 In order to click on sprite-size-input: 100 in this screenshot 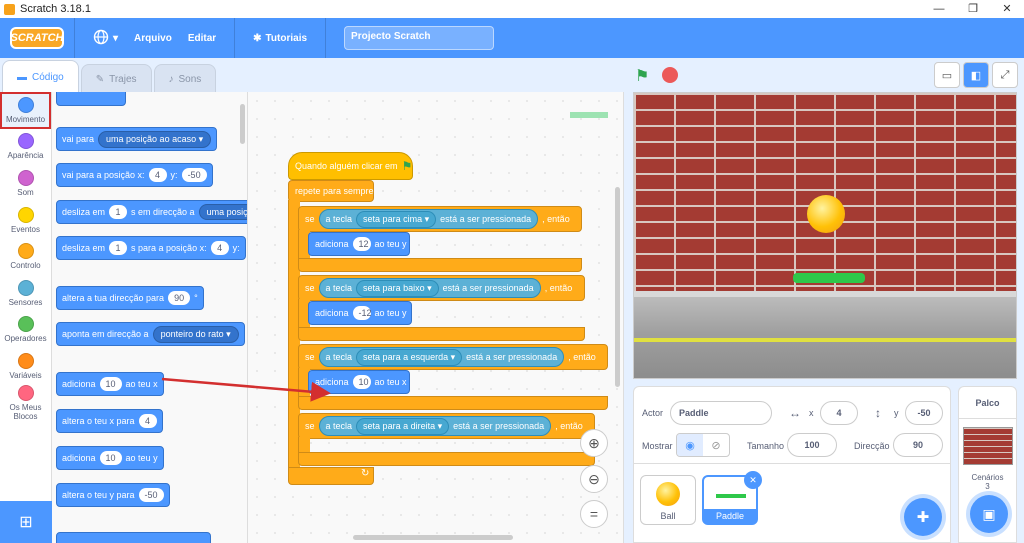, I will do `click(812, 445)`.